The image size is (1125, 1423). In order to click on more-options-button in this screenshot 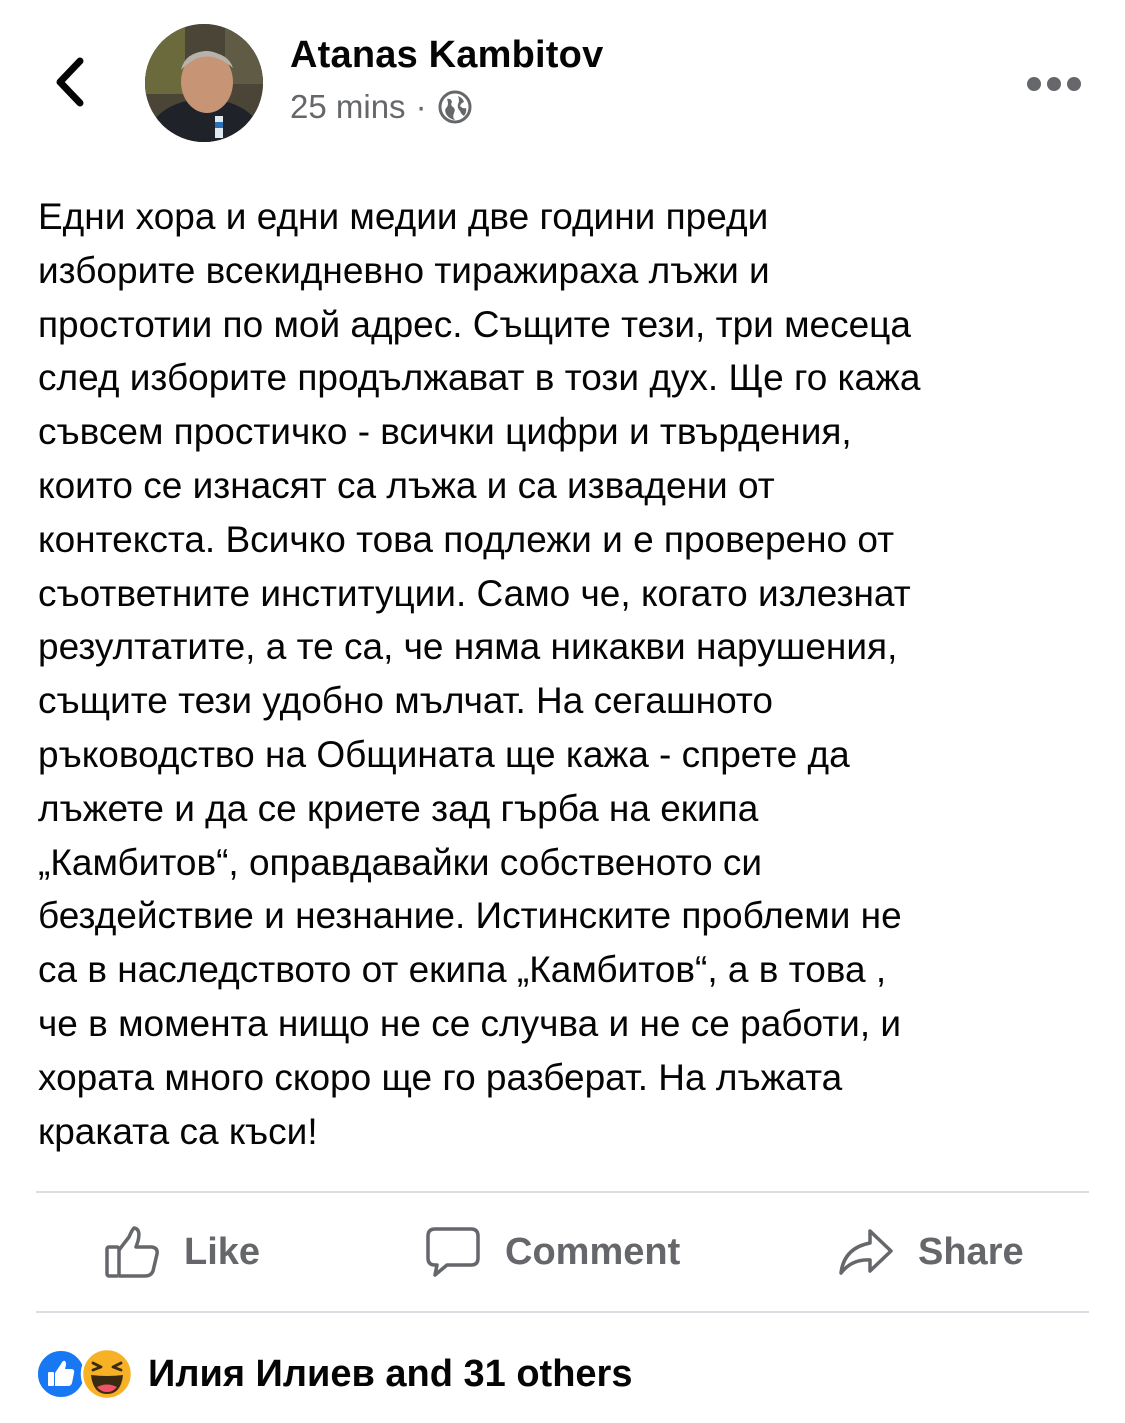, I will do `click(1054, 84)`.